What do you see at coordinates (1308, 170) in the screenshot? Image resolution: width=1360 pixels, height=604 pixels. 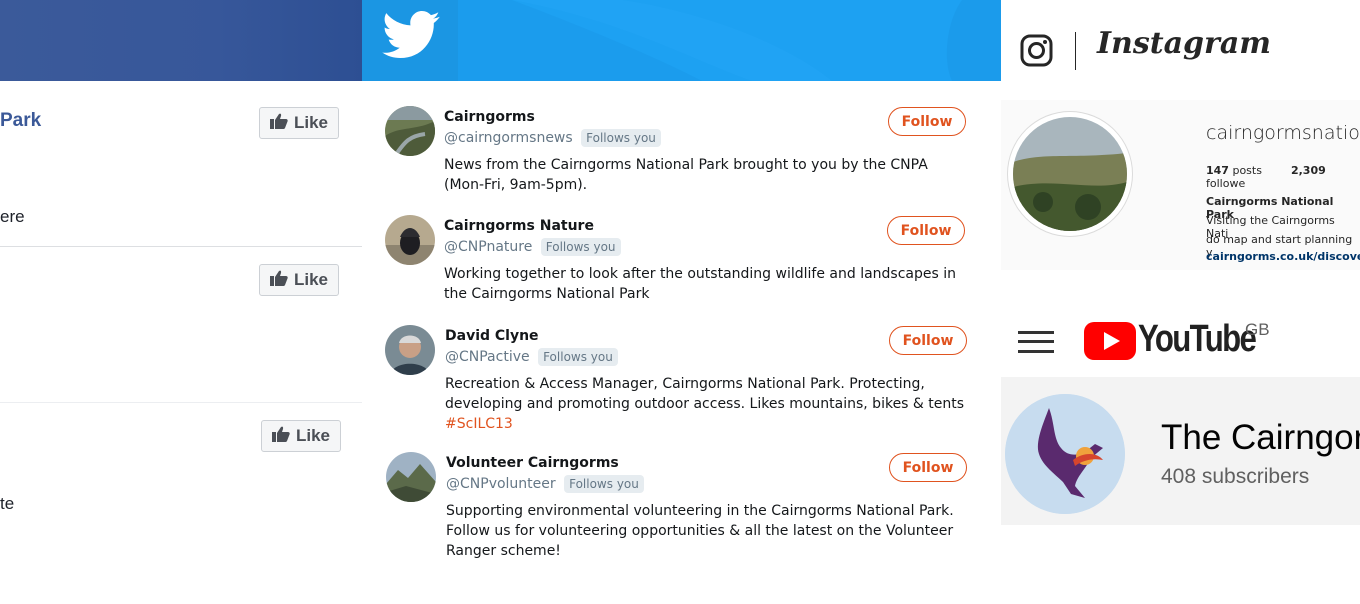 I see `followers-count: 2,309` at bounding box center [1308, 170].